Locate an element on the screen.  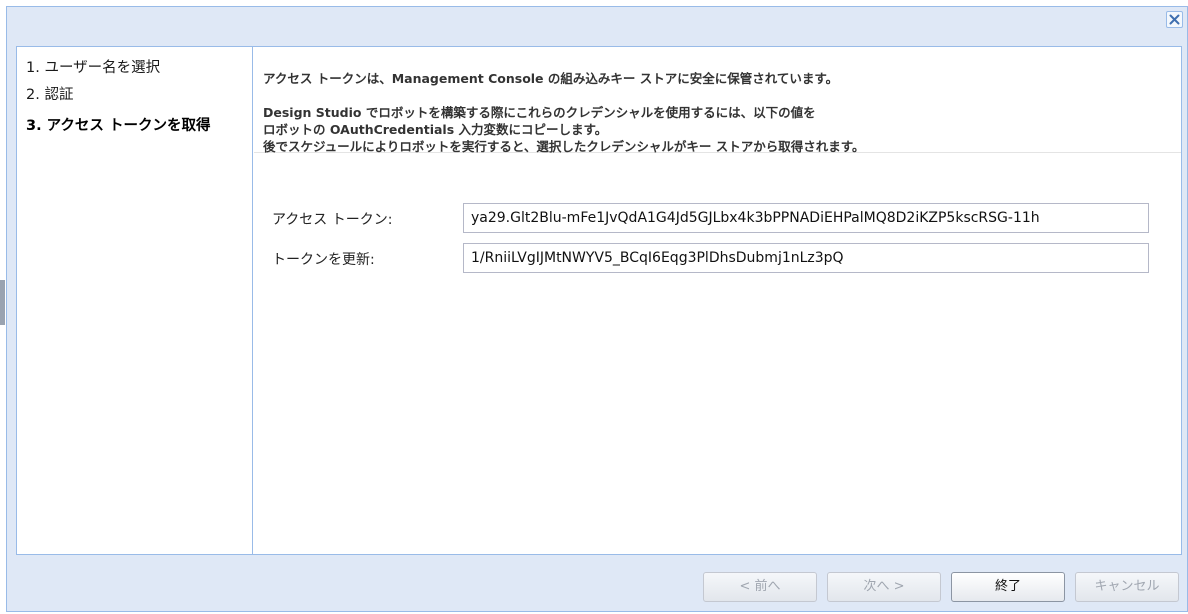
close-button is located at coordinates (1174, 19).